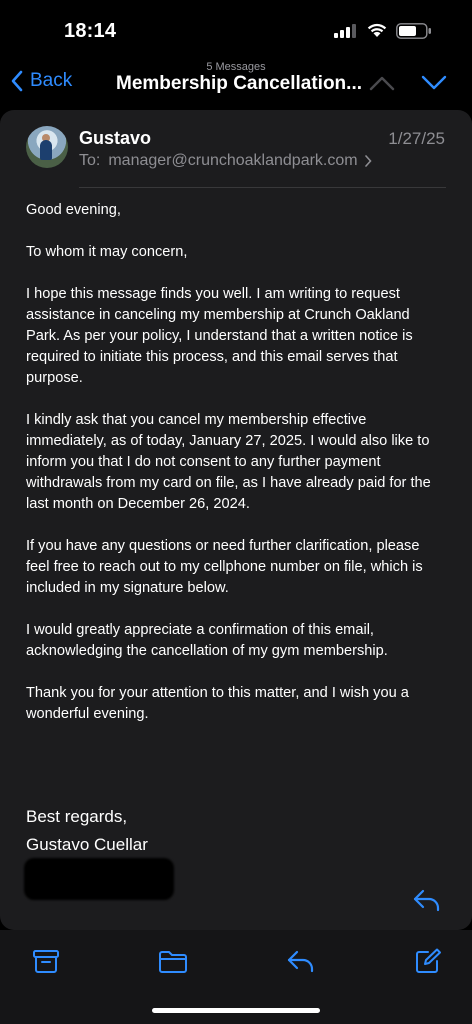 The height and width of the screenshot is (1024, 472). I want to click on back-button: Back, so click(41, 81).